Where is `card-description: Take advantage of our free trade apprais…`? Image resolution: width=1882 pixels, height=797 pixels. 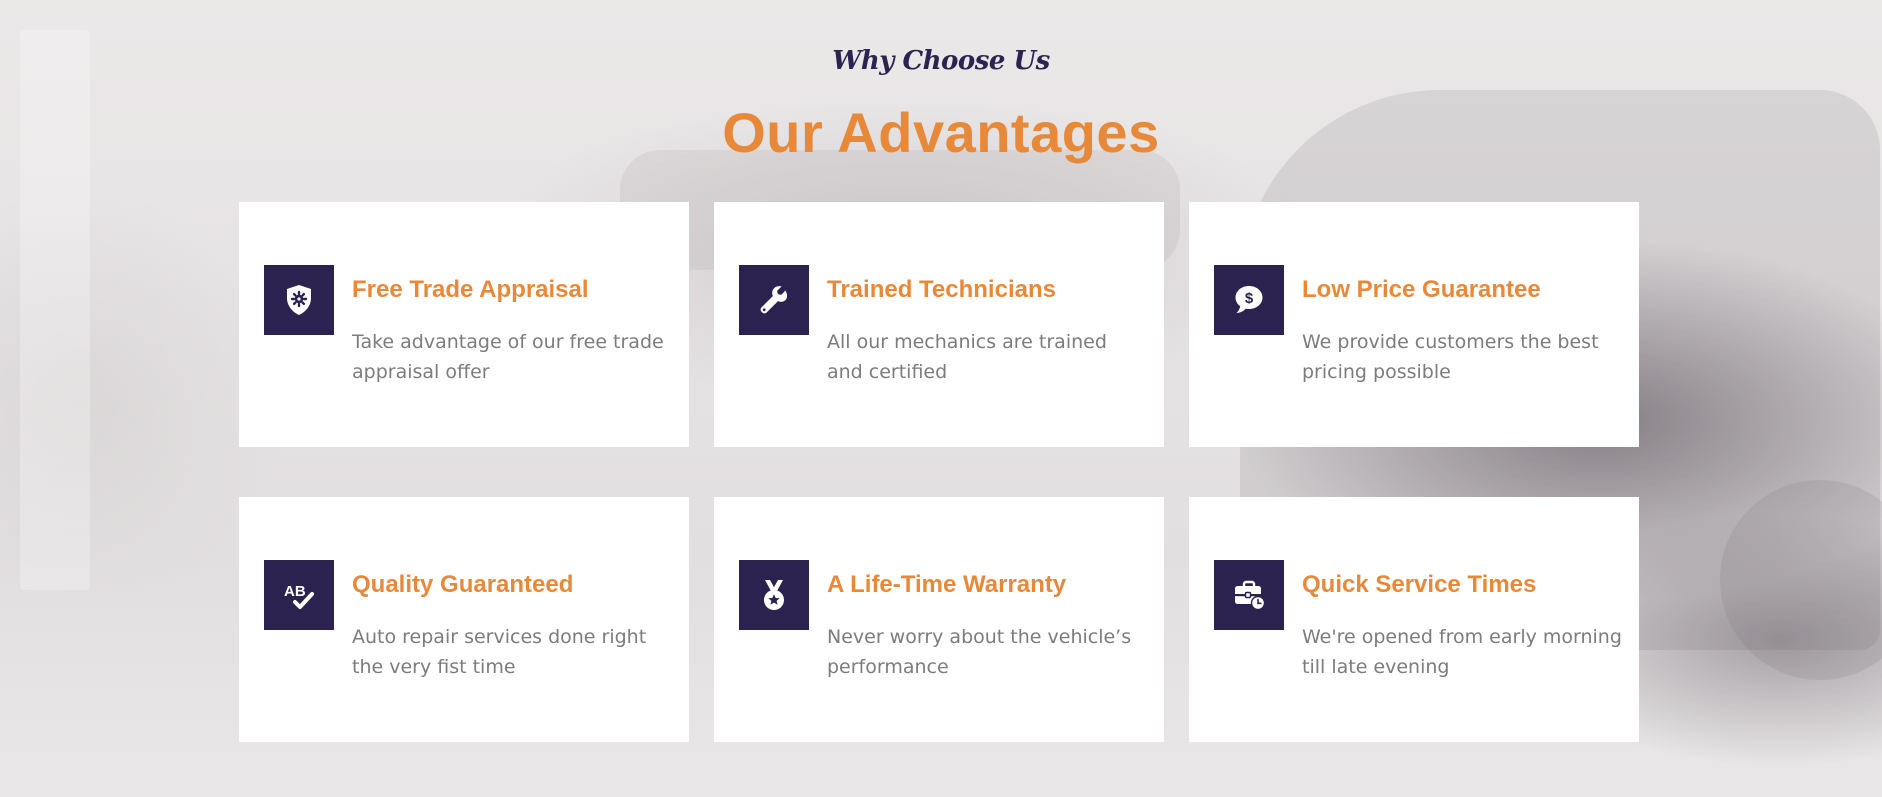
card-description: Take advantage of our free trade apprais… is located at coordinates (508, 357).